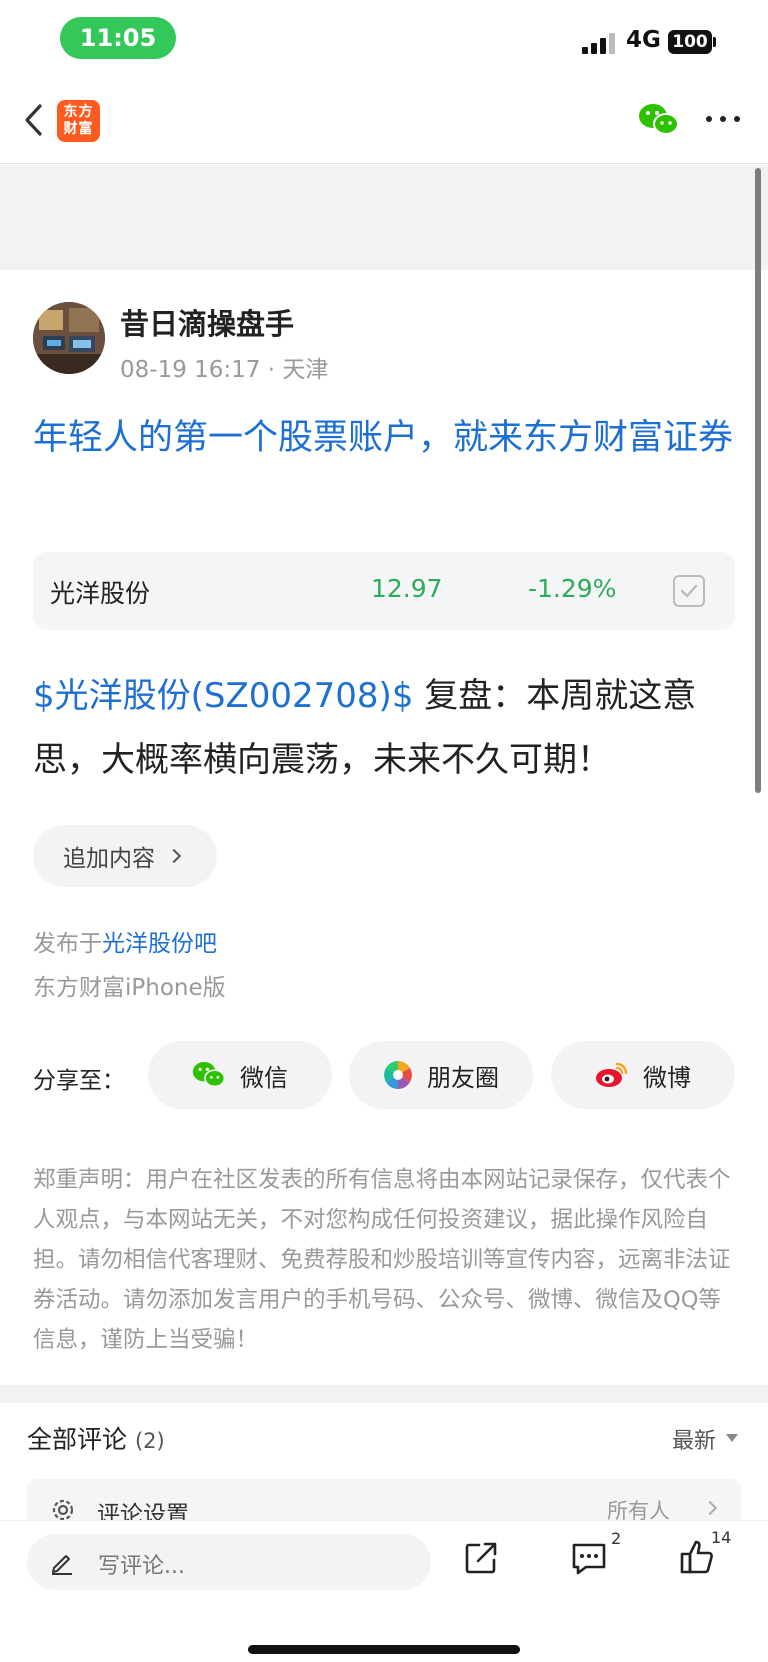  What do you see at coordinates (398, 1075) in the screenshot?
I see `moments-icon` at bounding box center [398, 1075].